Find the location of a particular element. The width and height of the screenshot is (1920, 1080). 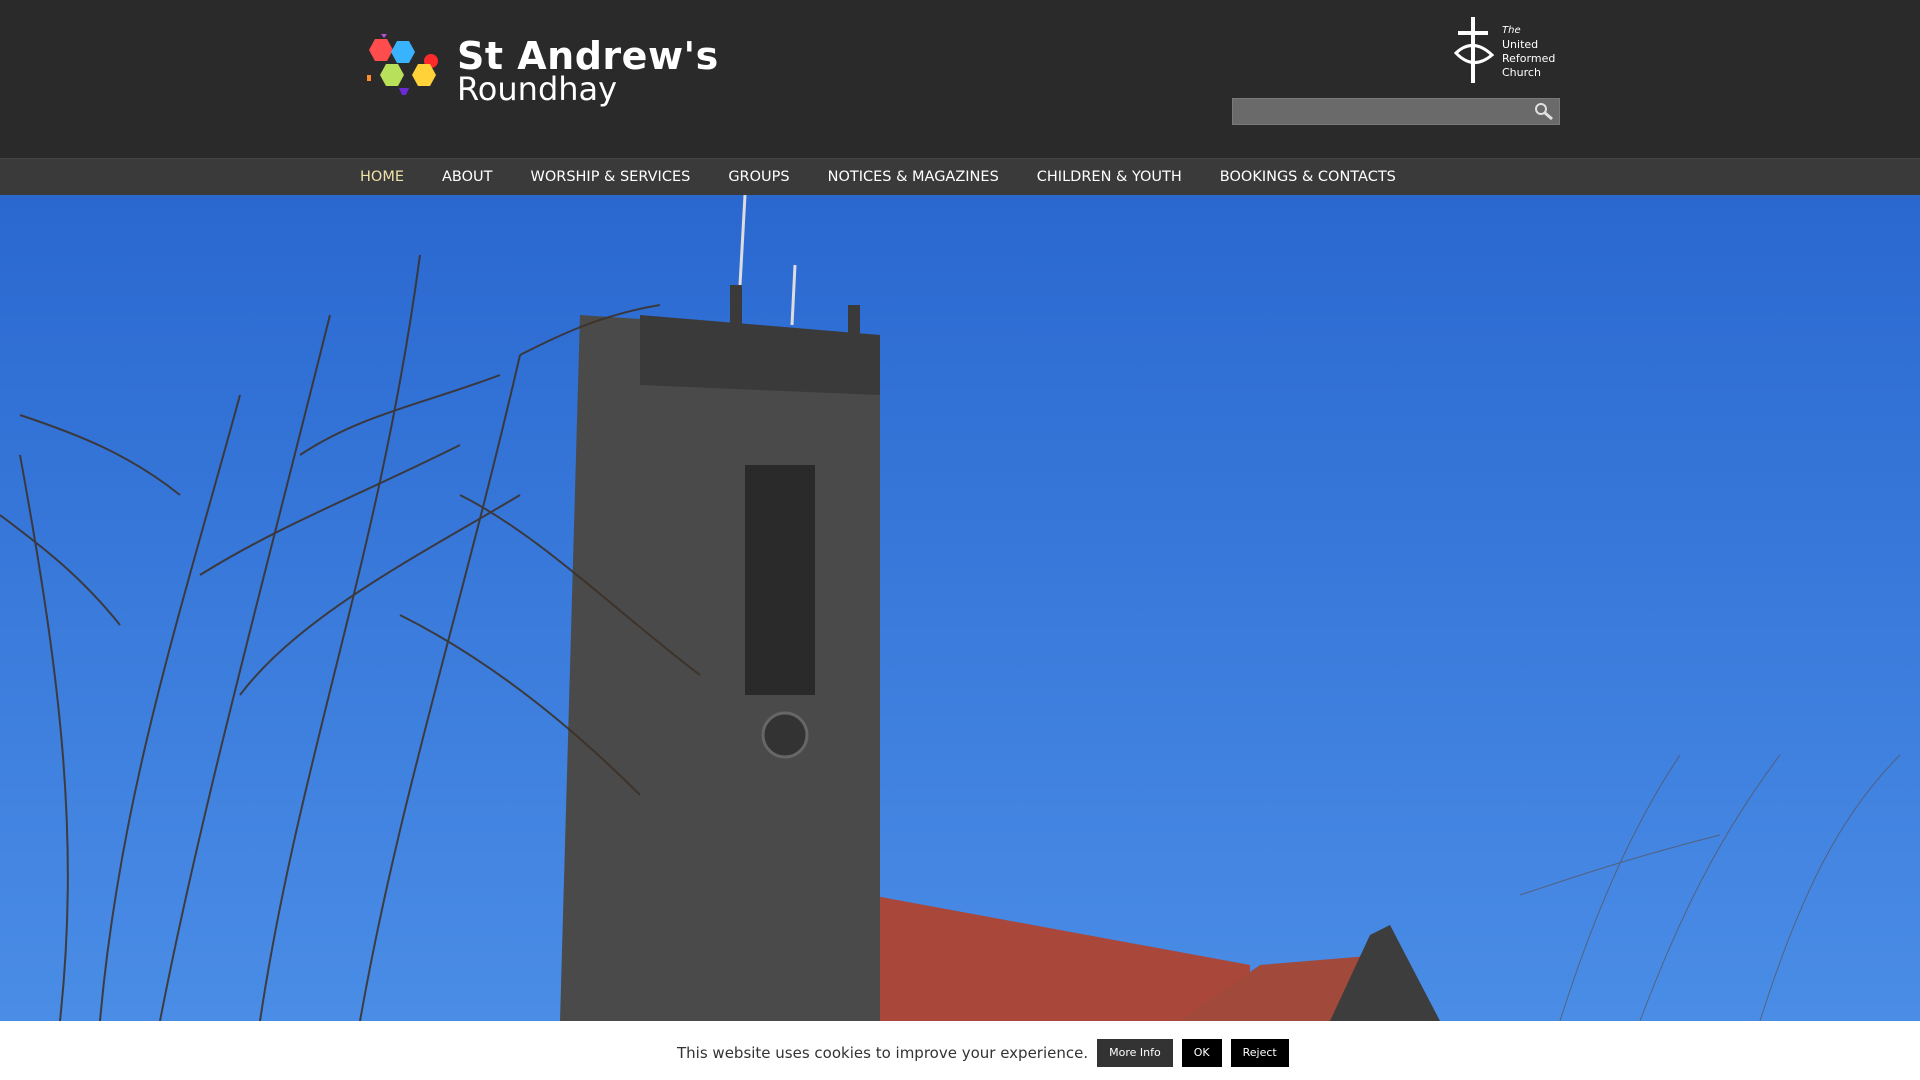

nav-item-home: HOME is located at coordinates (382, 177).